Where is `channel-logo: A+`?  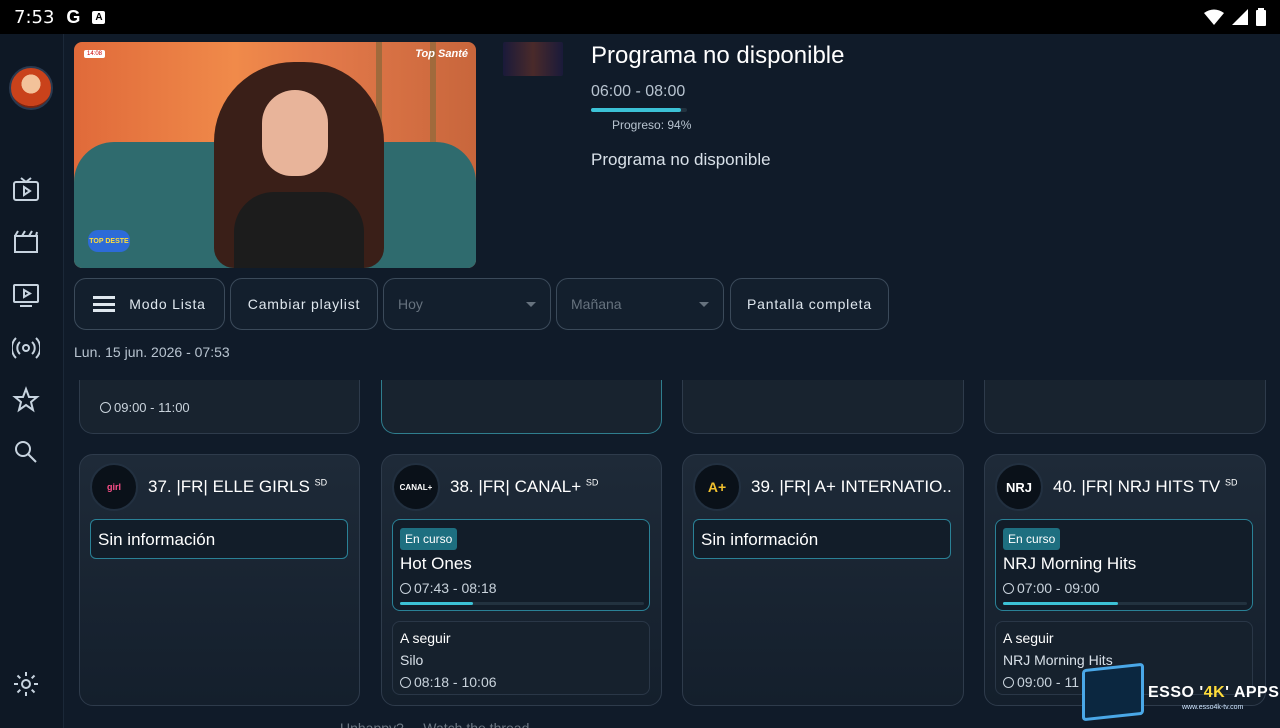
channel-logo: A+ is located at coordinates (717, 487).